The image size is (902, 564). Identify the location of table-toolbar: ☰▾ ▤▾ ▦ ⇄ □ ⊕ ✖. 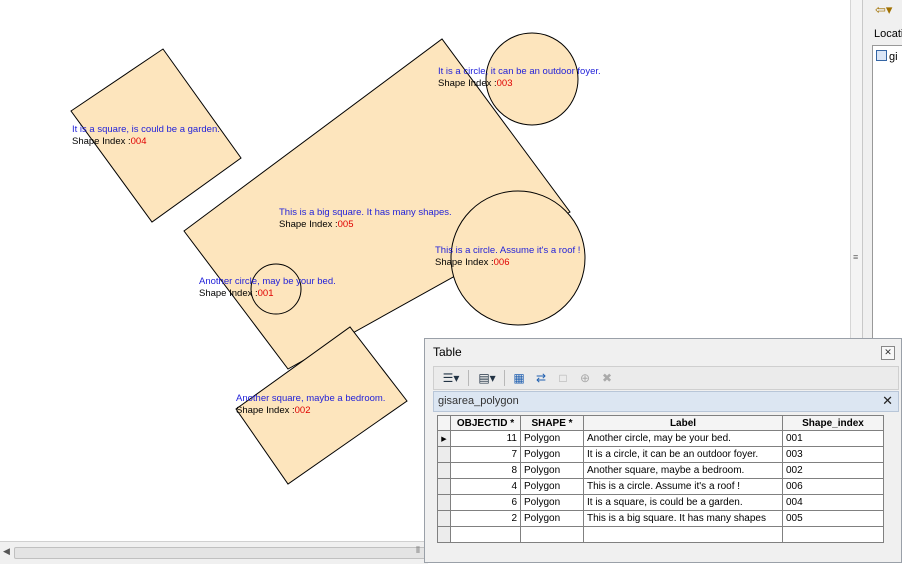
(666, 378).